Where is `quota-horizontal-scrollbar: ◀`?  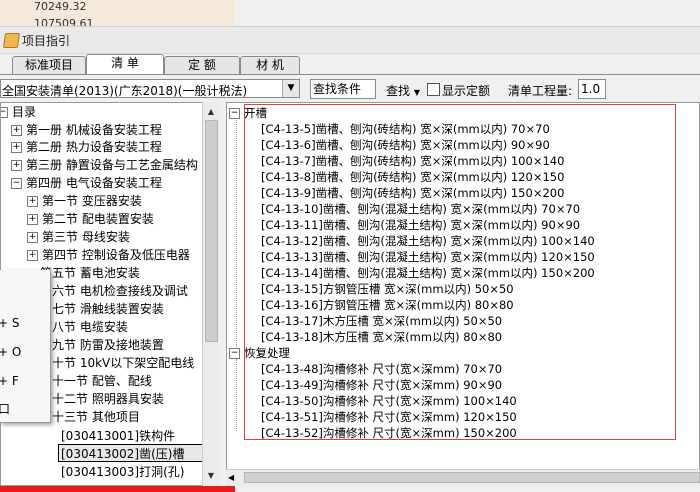 quota-horizontal-scrollbar: ◀ is located at coordinates (463, 477).